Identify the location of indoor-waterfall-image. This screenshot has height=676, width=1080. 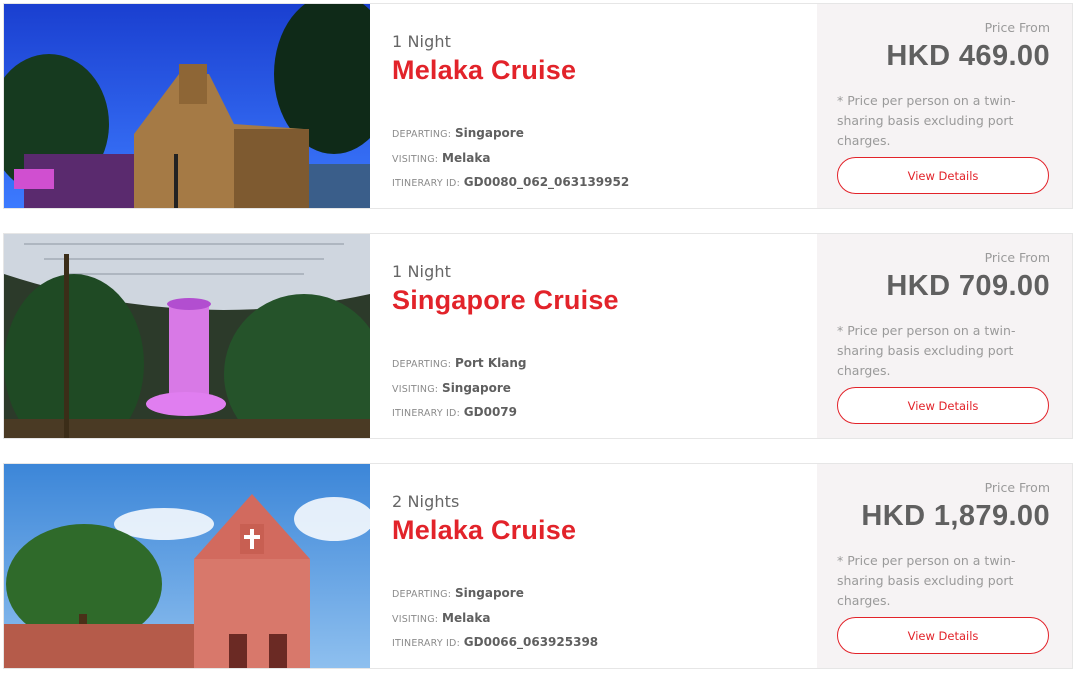
(187, 336).